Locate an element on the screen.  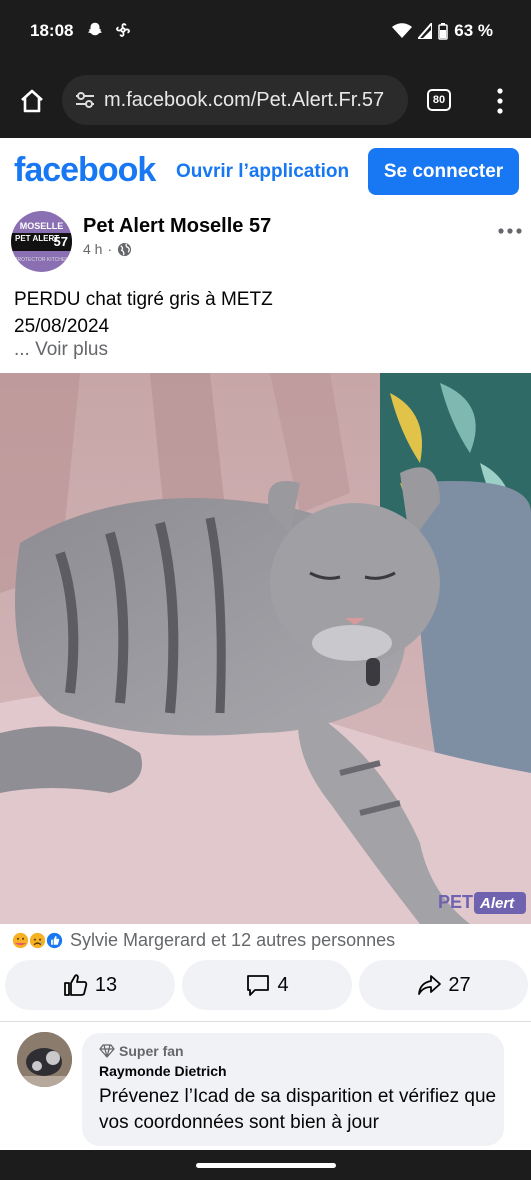
comment-count: 4 is located at coordinates (283, 984).